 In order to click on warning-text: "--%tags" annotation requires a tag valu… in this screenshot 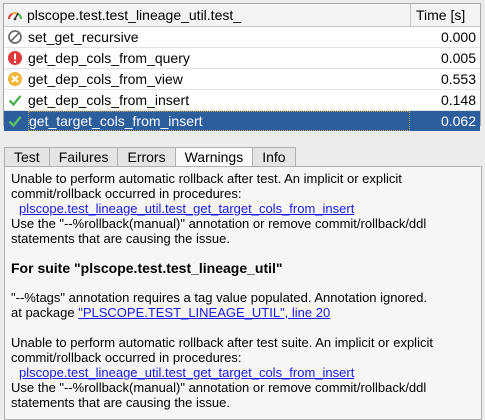, I will do `click(219, 297)`.